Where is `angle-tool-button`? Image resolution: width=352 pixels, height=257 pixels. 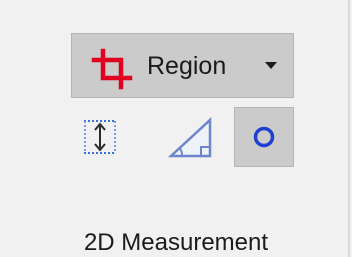
angle-tool-button is located at coordinates (191, 137).